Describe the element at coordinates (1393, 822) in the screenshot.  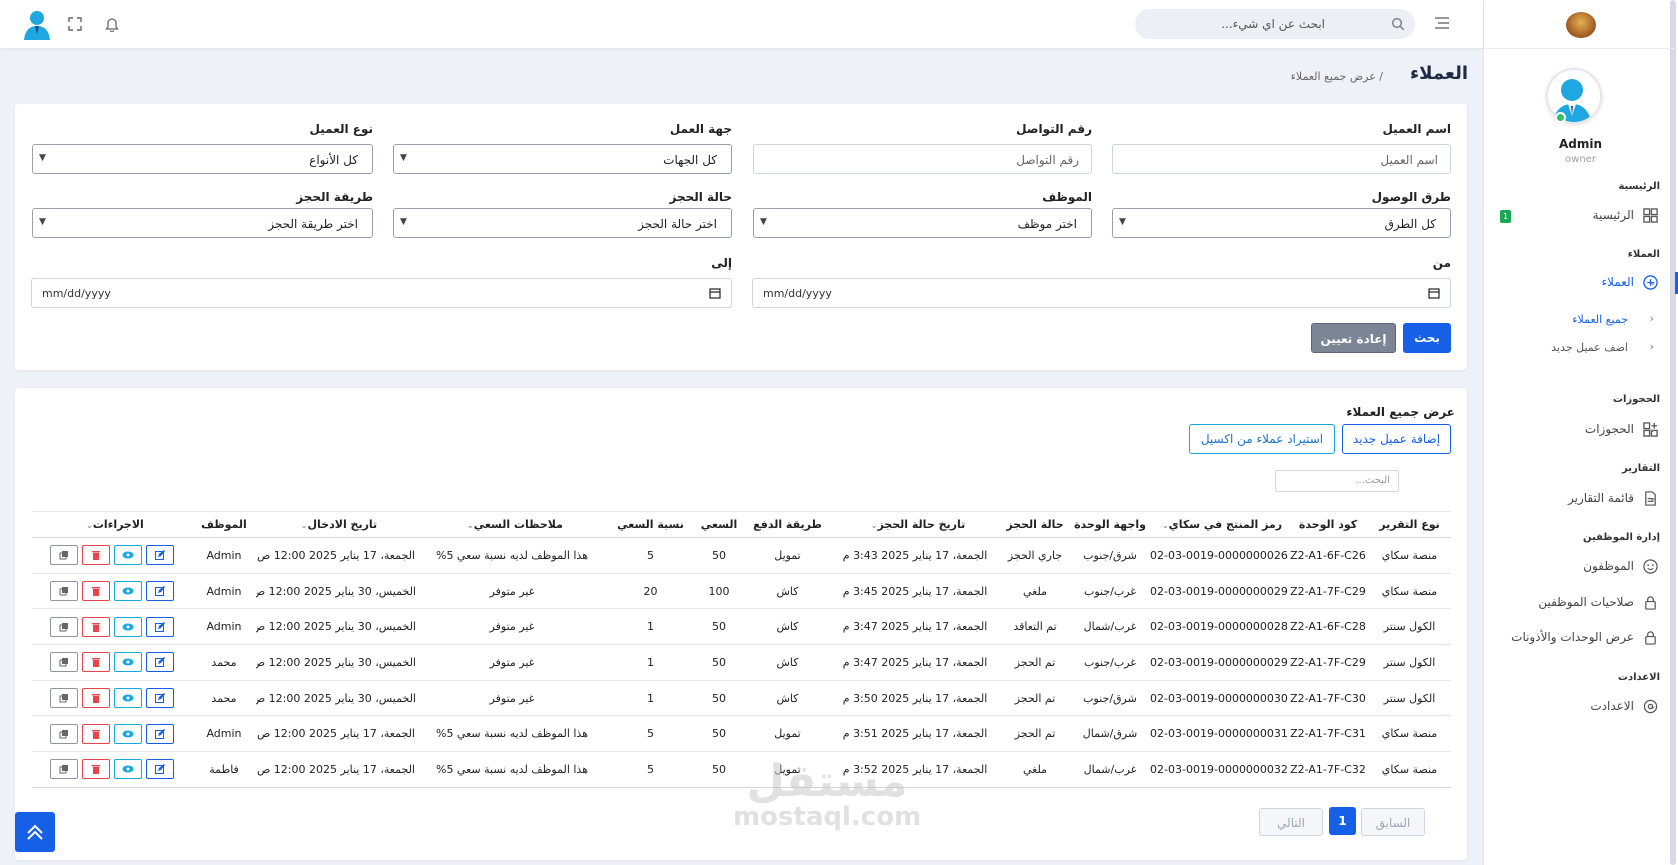
I see `pagination-prev-button: السابق` at that location.